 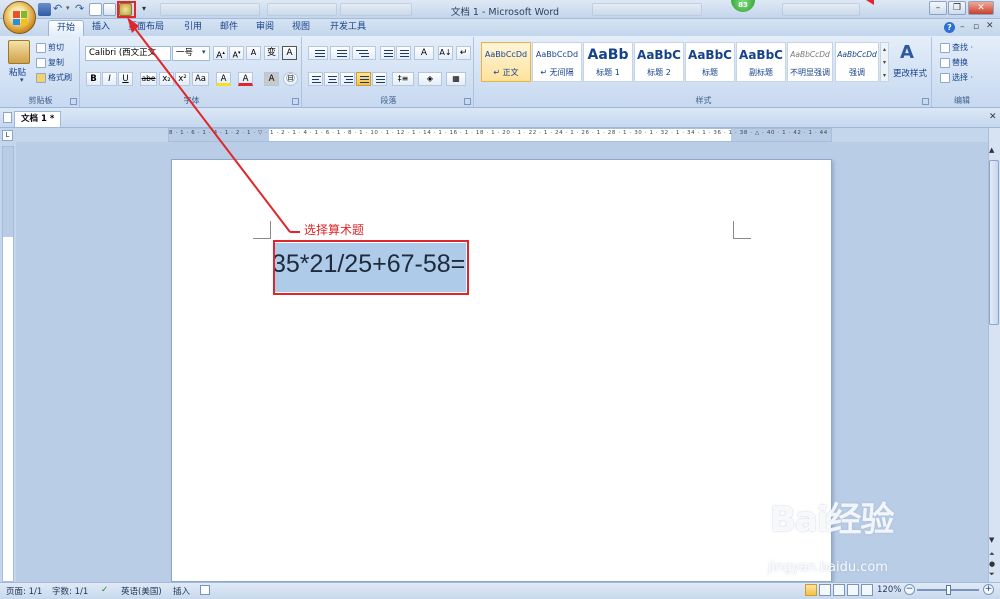 I want to click on paste-icon, so click(x=19, y=52).